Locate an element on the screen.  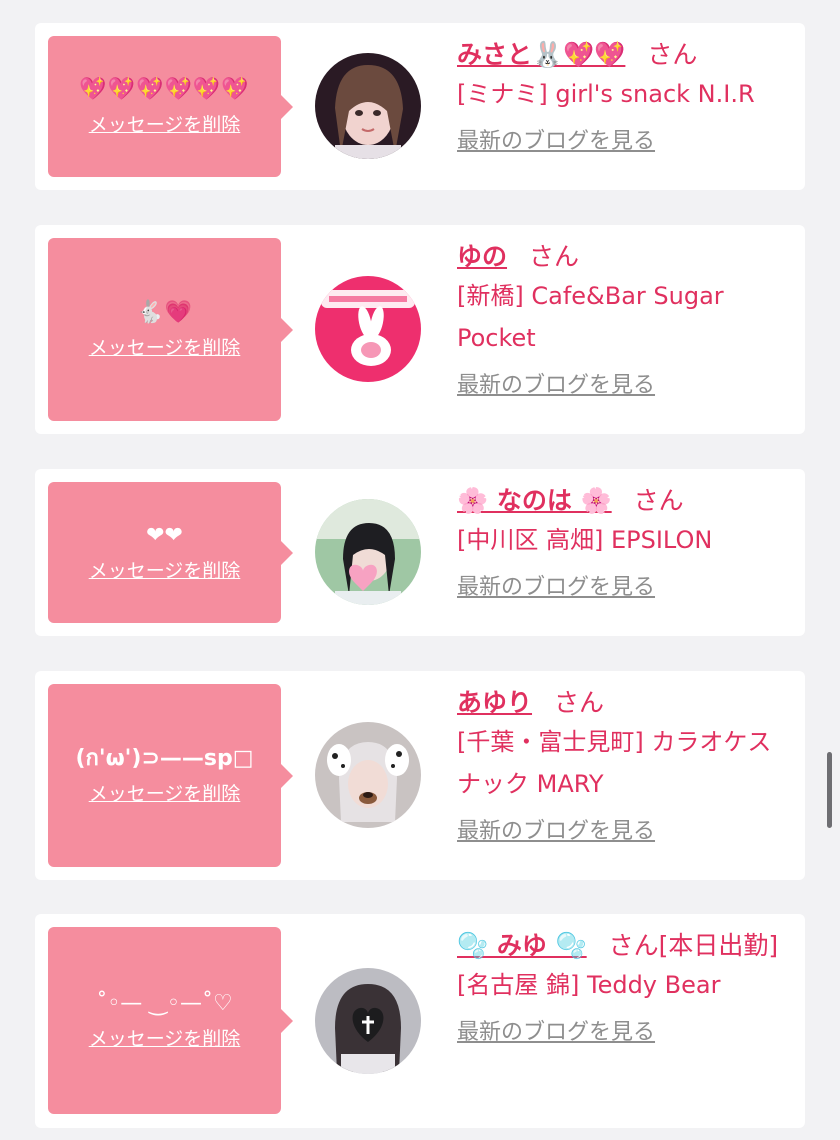
scrollbar-thumb is located at coordinates (829, 790).